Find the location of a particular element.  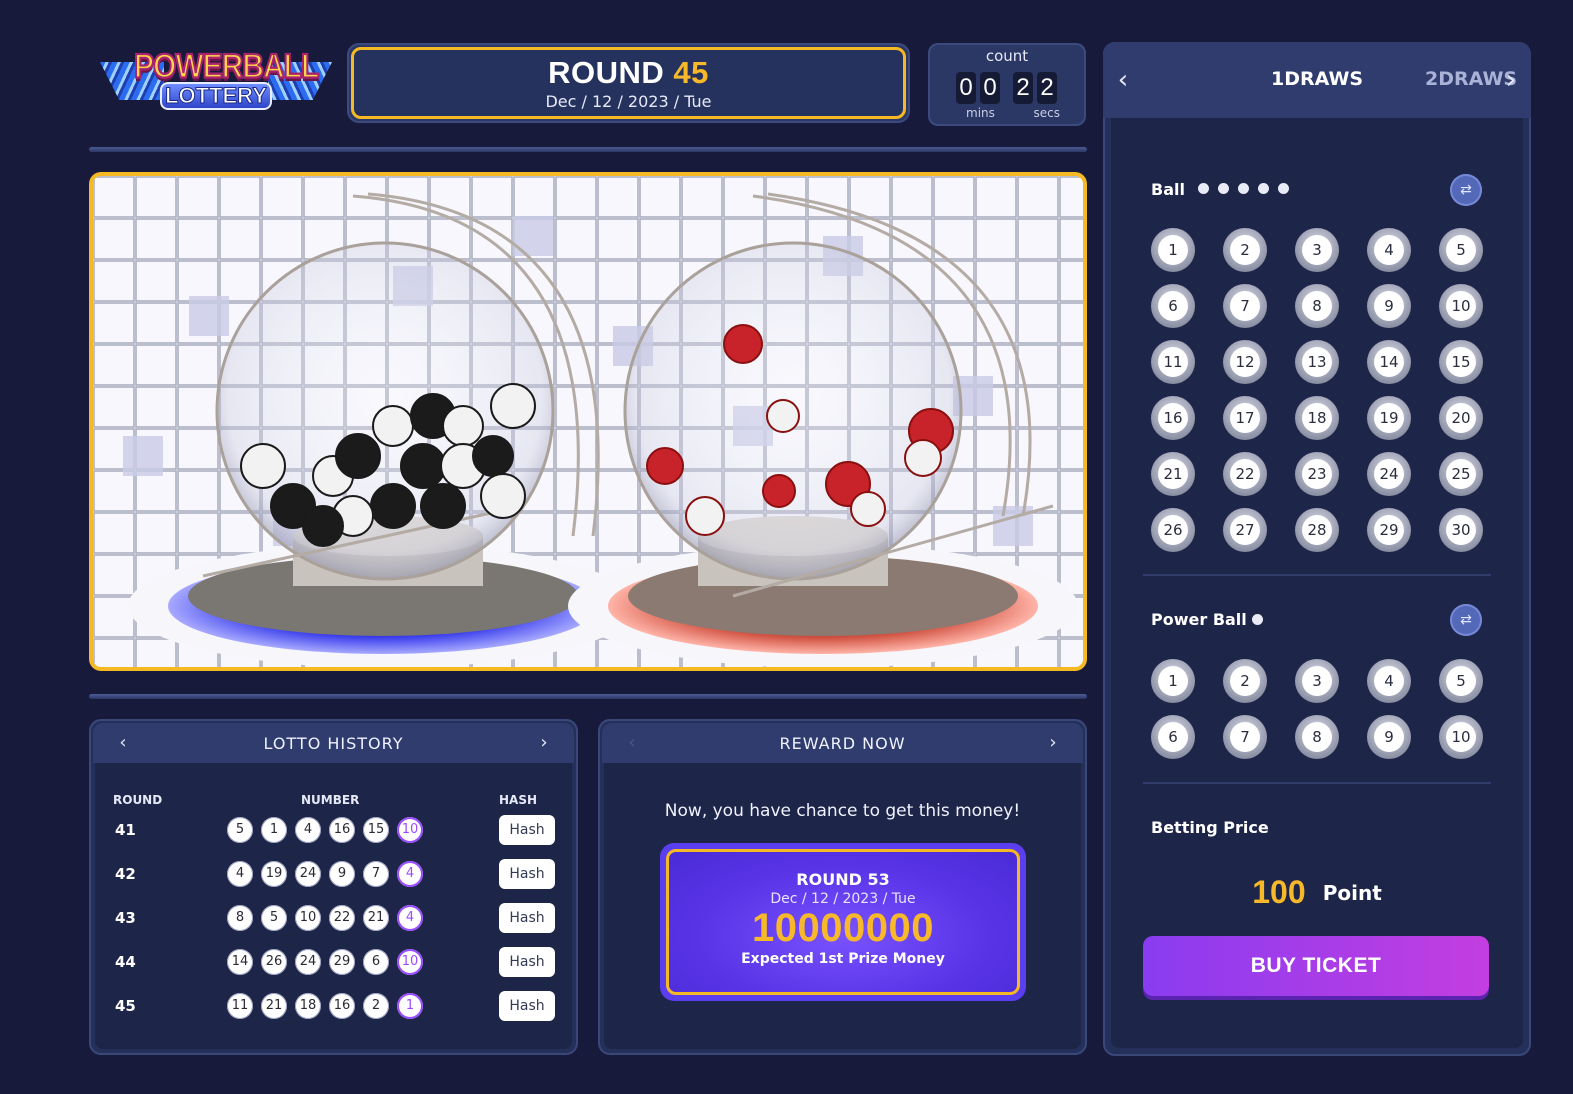

history-next-chevron-right-icon: › is located at coordinates (544, 743).